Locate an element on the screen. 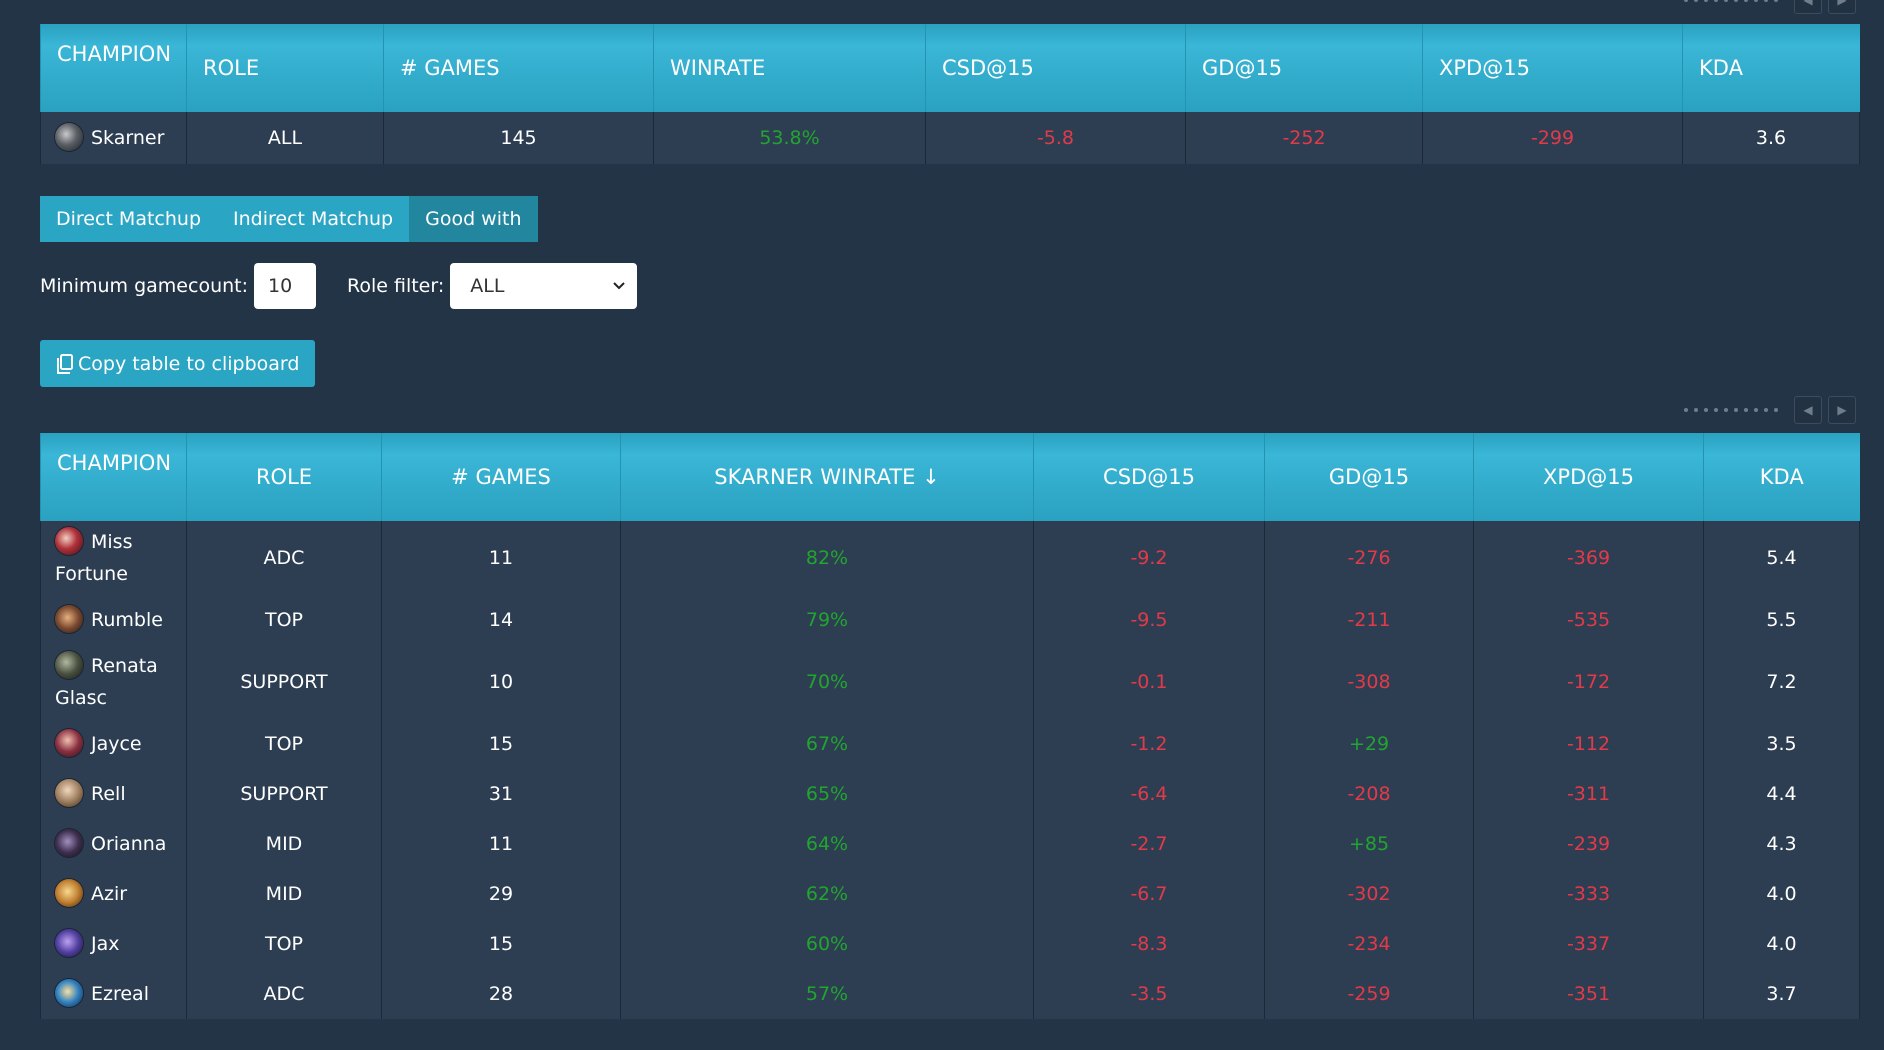  csd-cell: -5.8 is located at coordinates (1055, 138).